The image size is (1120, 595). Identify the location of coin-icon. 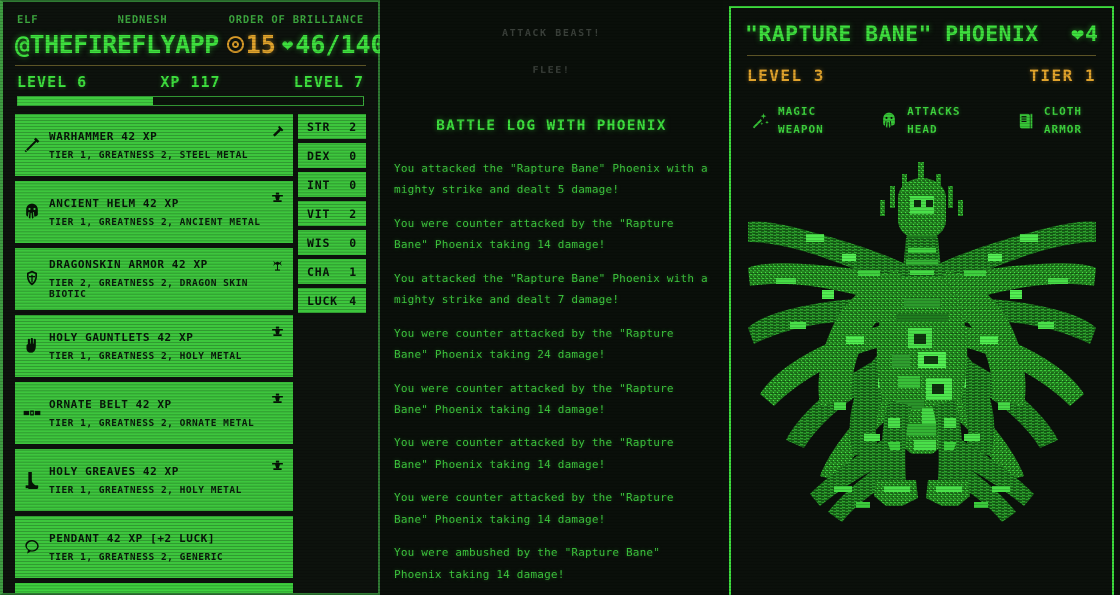
(235, 44).